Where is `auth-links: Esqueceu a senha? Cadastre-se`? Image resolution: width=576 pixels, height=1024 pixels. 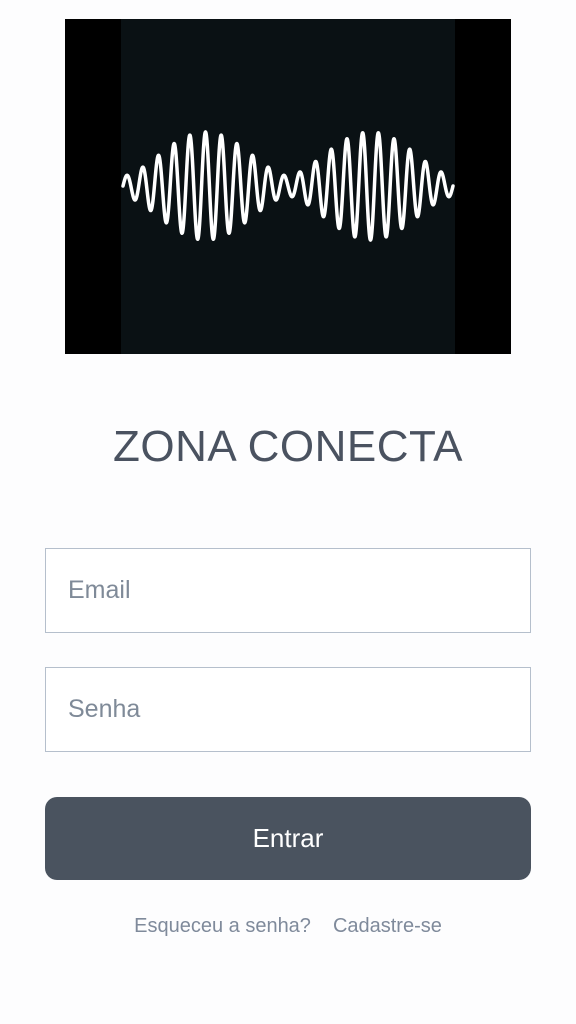
auth-links: Esqueceu a senha? Cadastre-se is located at coordinates (288, 926).